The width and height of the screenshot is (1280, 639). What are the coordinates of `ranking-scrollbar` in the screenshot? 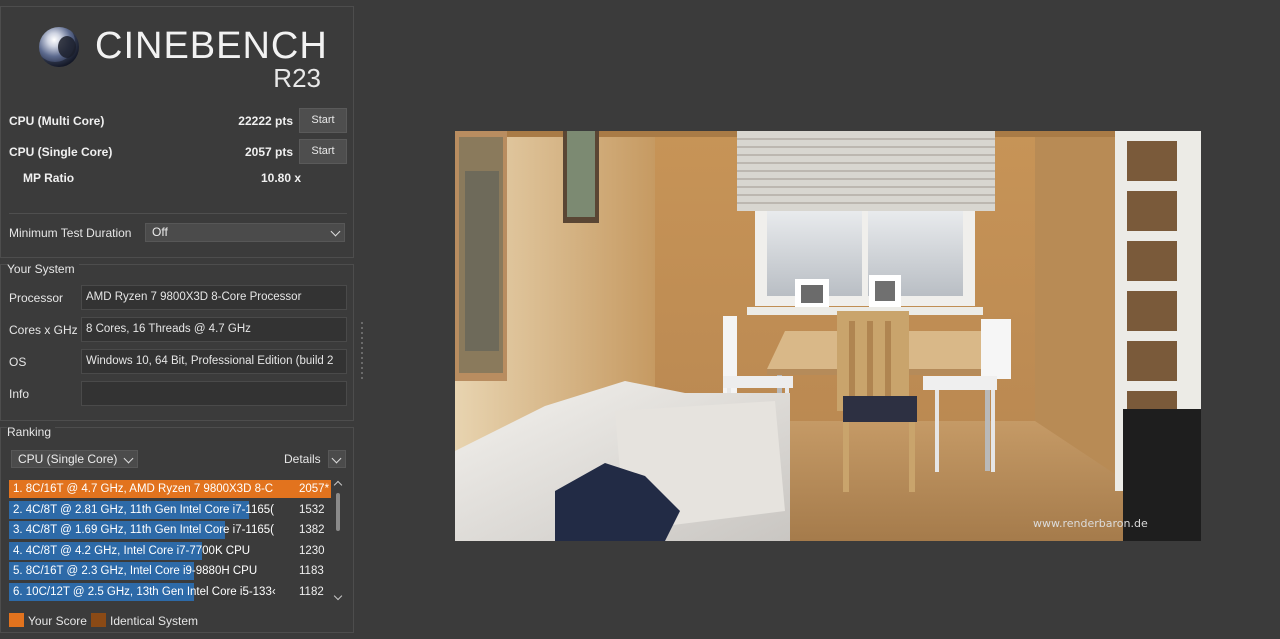 It's located at (338, 541).